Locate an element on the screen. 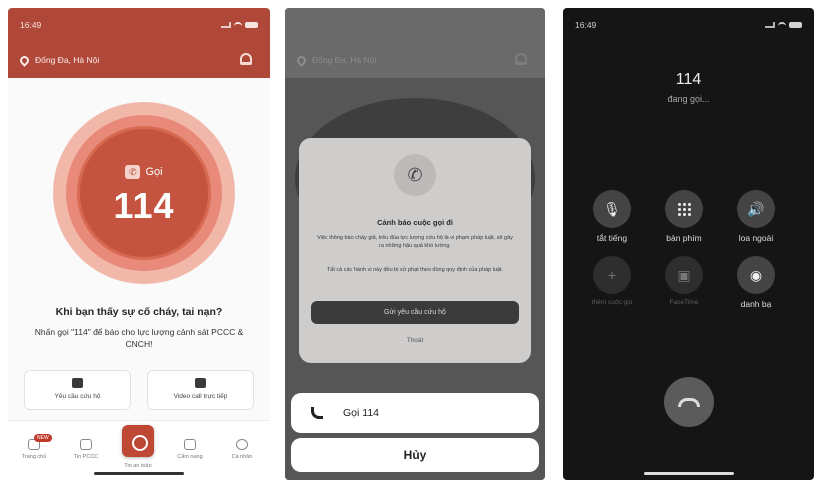 Image resolution: width=817 pixels, height=487 pixels. call-label: Gọi is located at coordinates (154, 172).